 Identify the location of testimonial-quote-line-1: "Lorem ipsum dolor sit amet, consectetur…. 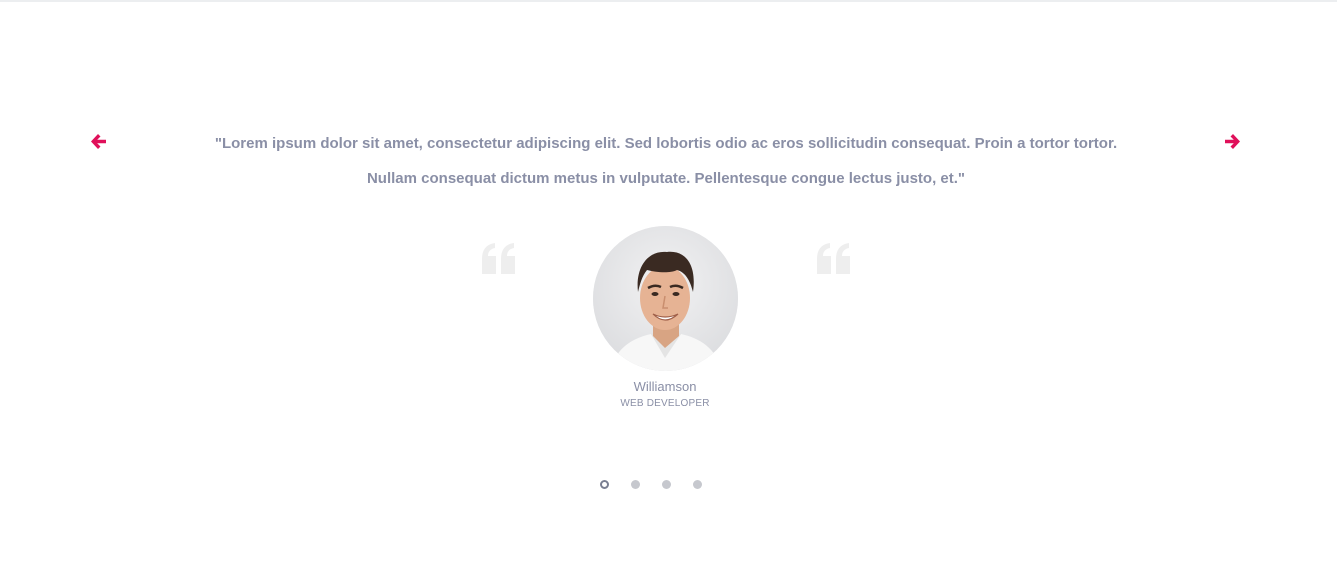
(666, 143).